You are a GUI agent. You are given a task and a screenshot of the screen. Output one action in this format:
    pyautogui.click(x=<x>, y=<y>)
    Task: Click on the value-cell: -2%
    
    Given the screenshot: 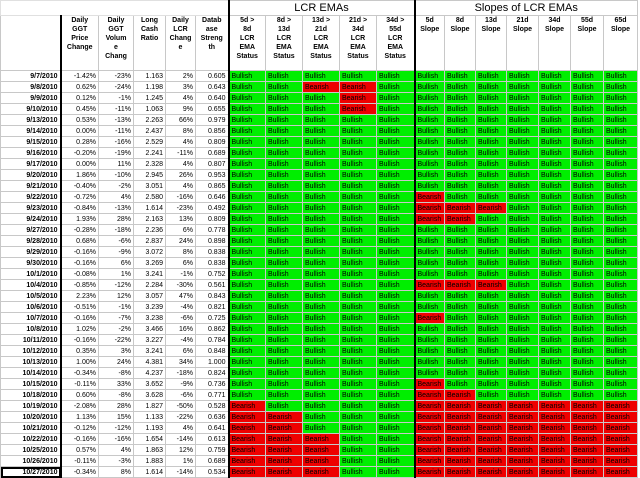 What is the action you would take?
    pyautogui.click(x=116, y=186)
    